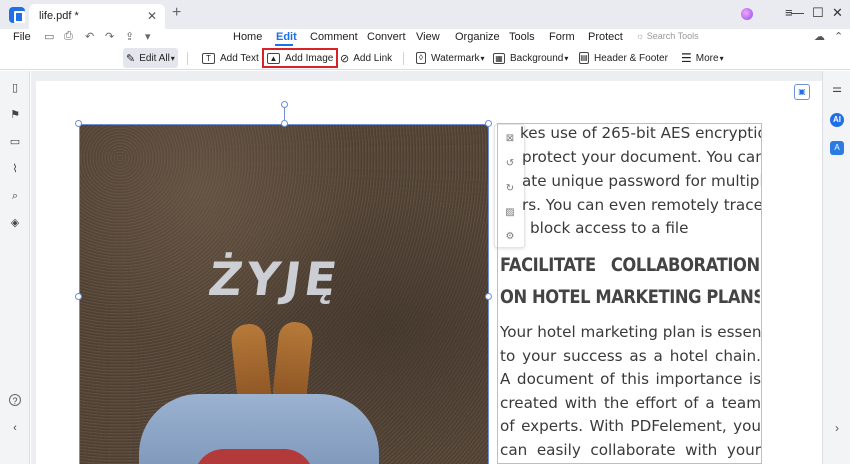 The height and width of the screenshot is (464, 850). Describe the element at coordinates (838, 36) in the screenshot. I see `collapse-ribbon-icon: ⌃` at that location.